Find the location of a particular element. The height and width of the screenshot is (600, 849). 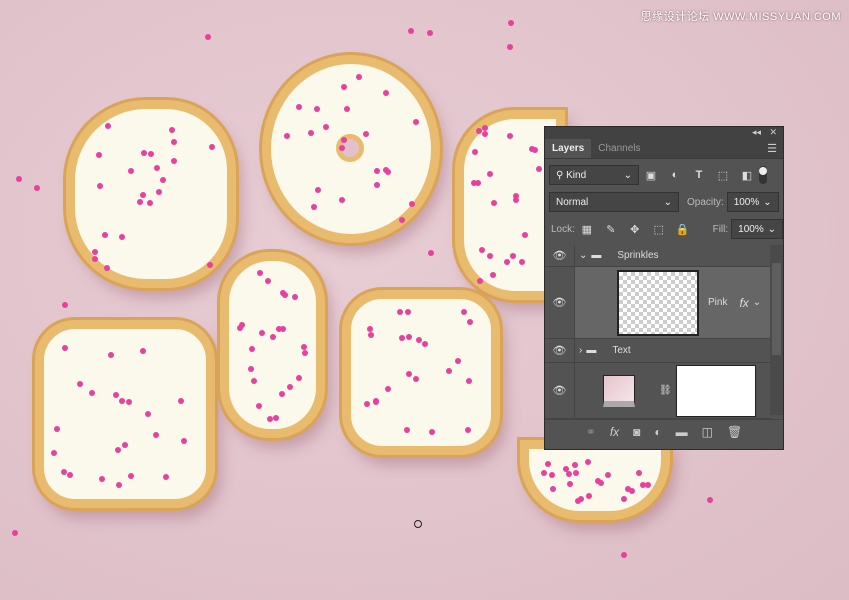

opacity-input: 100% ⌄ is located at coordinates (752, 202).